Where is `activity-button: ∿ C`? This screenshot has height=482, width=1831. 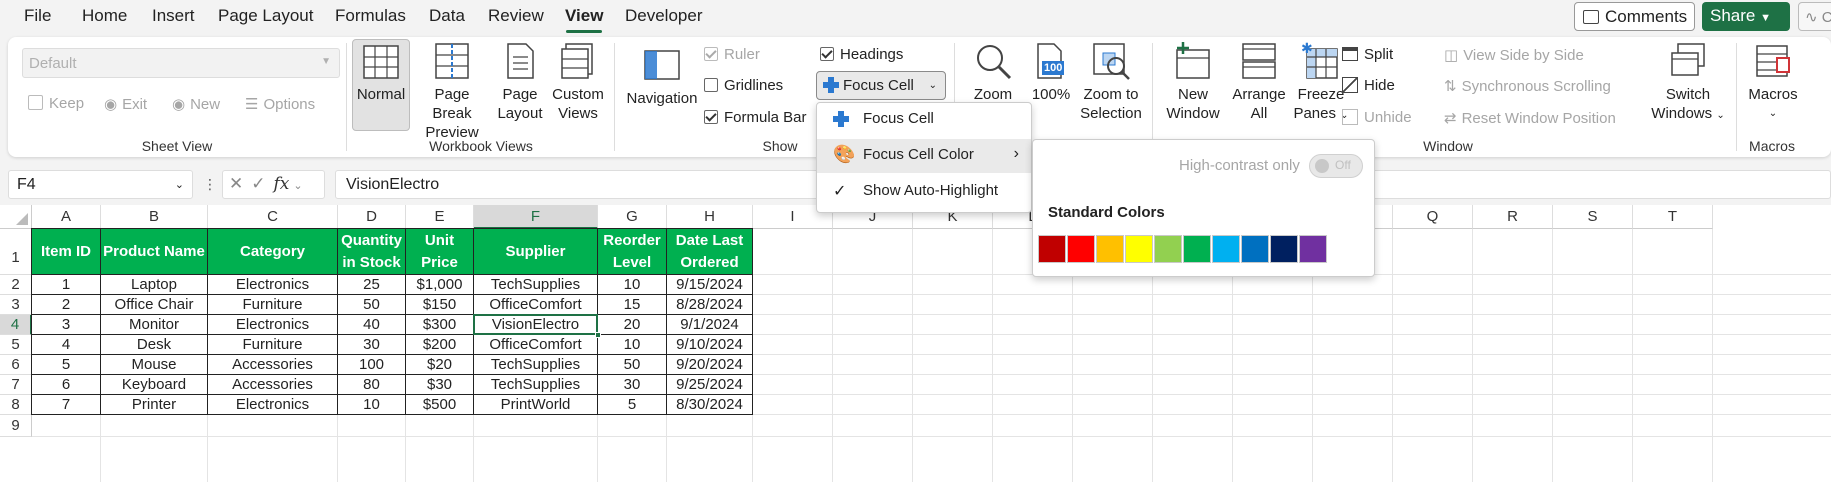
activity-button: ∿ C is located at coordinates (1814, 16).